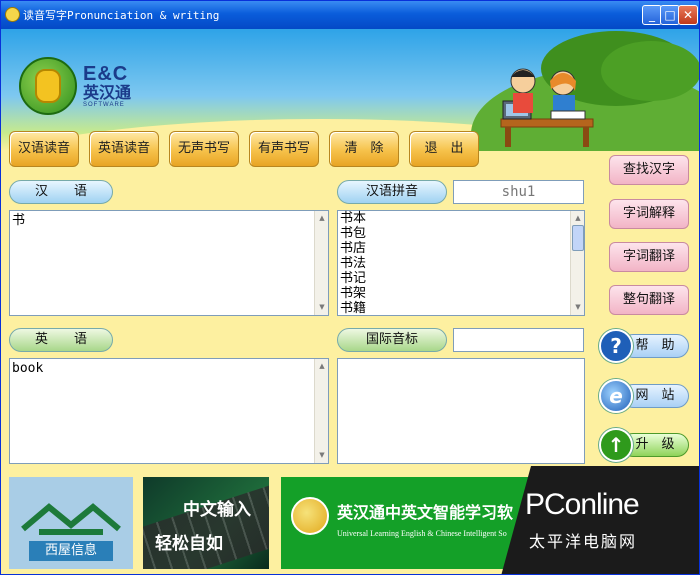 The width and height of the screenshot is (700, 575). What do you see at coordinates (518, 192) in the screenshot?
I see `pinyin-input: shu1` at bounding box center [518, 192].